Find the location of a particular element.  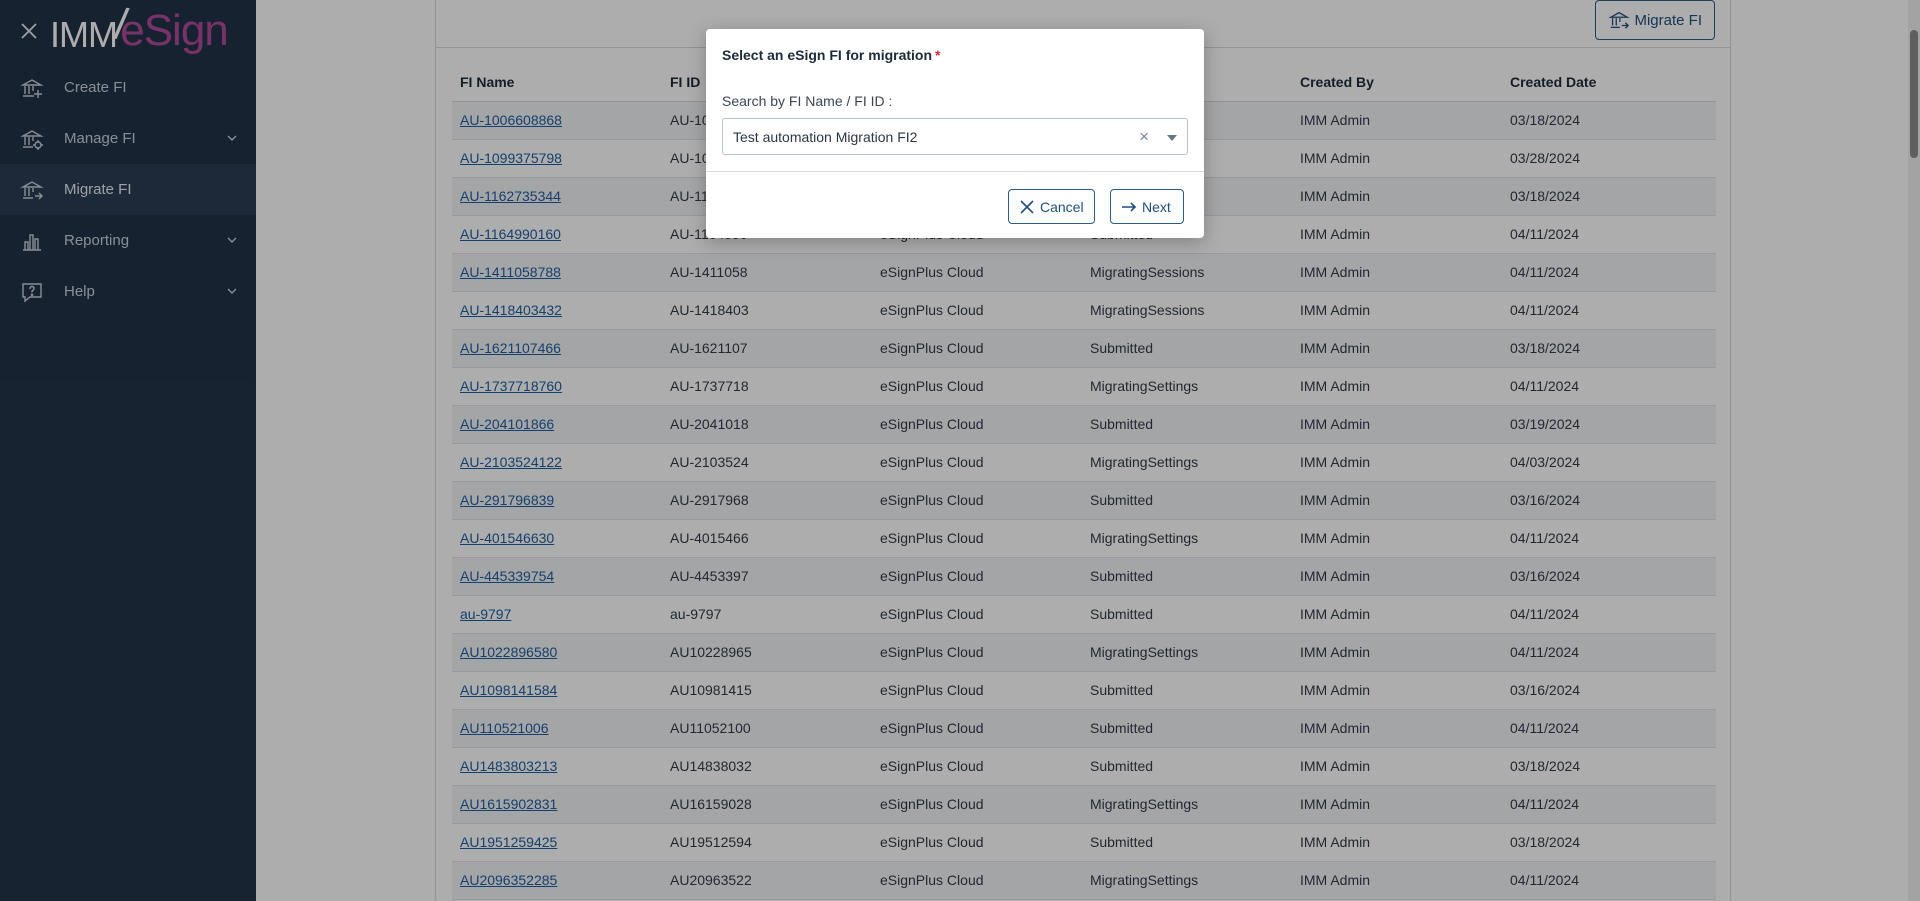

arrow-right-icon is located at coordinates (1129, 206).